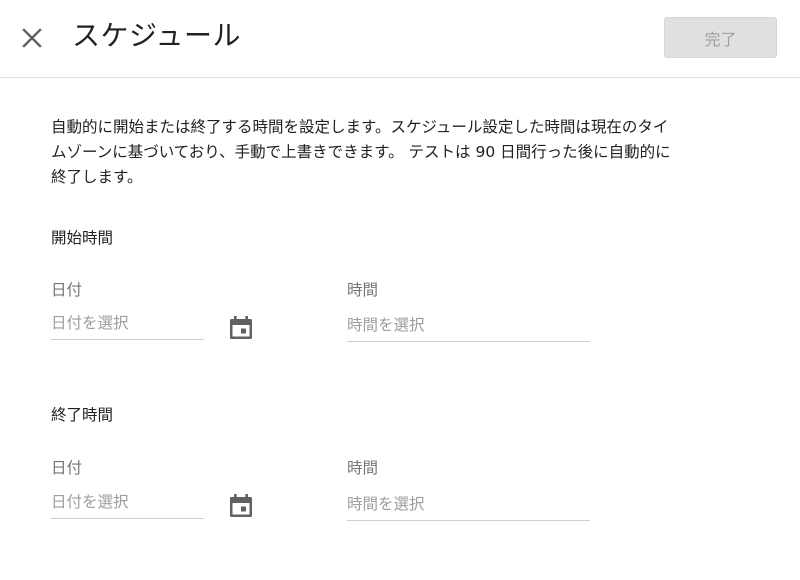  What do you see at coordinates (127, 505) in the screenshot?
I see `end-date-input: 日付を選択` at bounding box center [127, 505].